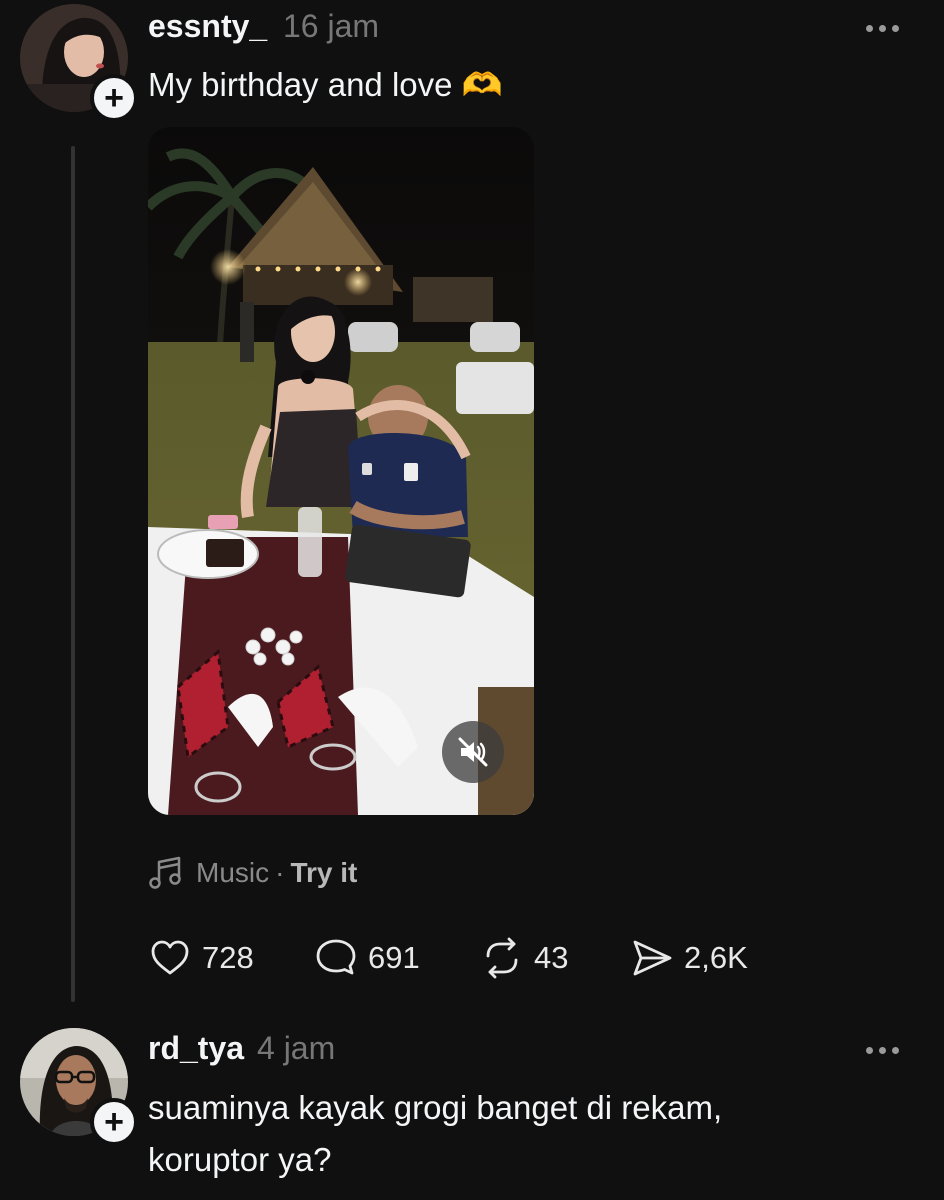  I want to click on comment-count: 691, so click(394, 957).